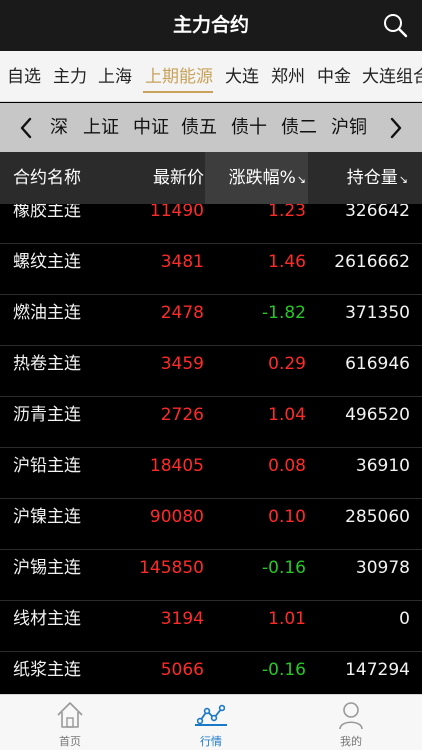  Describe the element at coordinates (182, 313) in the screenshot. I see `last-price: 2478` at that location.